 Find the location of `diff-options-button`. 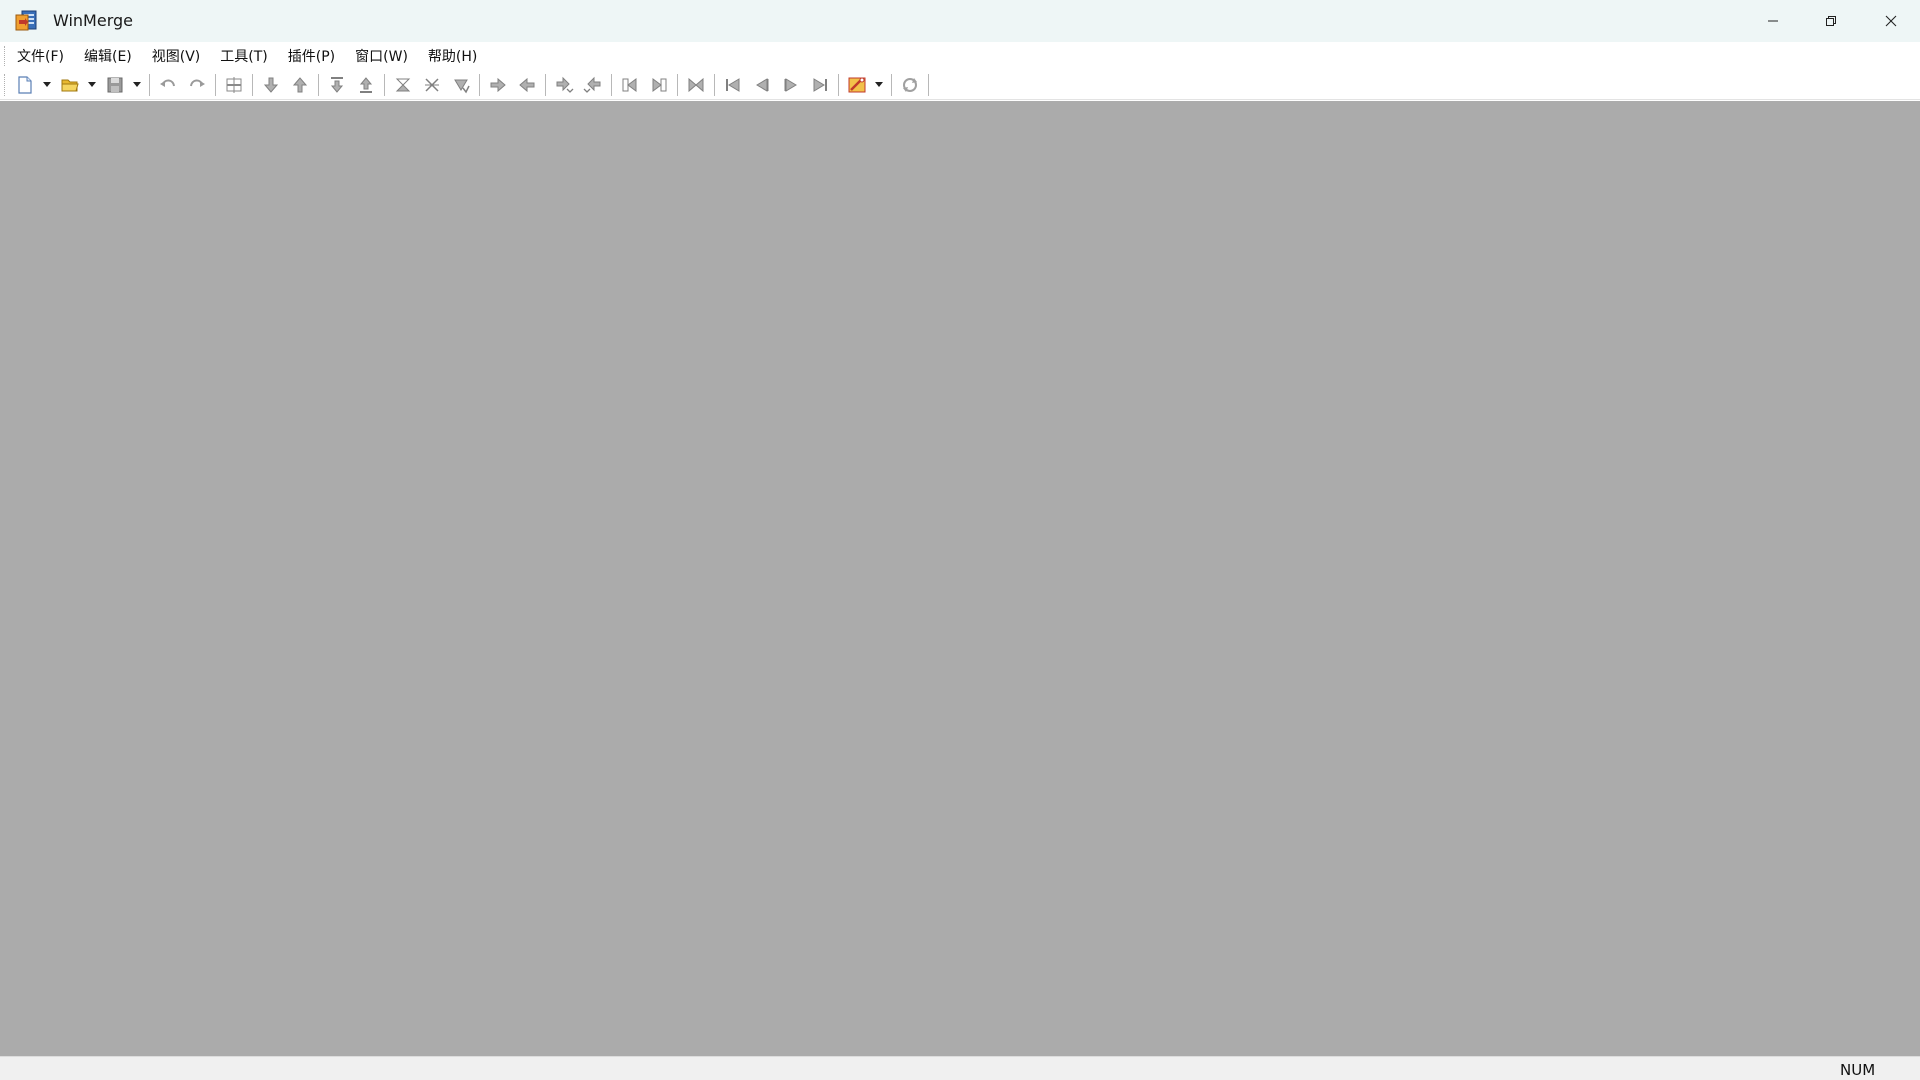

diff-options-button is located at coordinates (432, 85).